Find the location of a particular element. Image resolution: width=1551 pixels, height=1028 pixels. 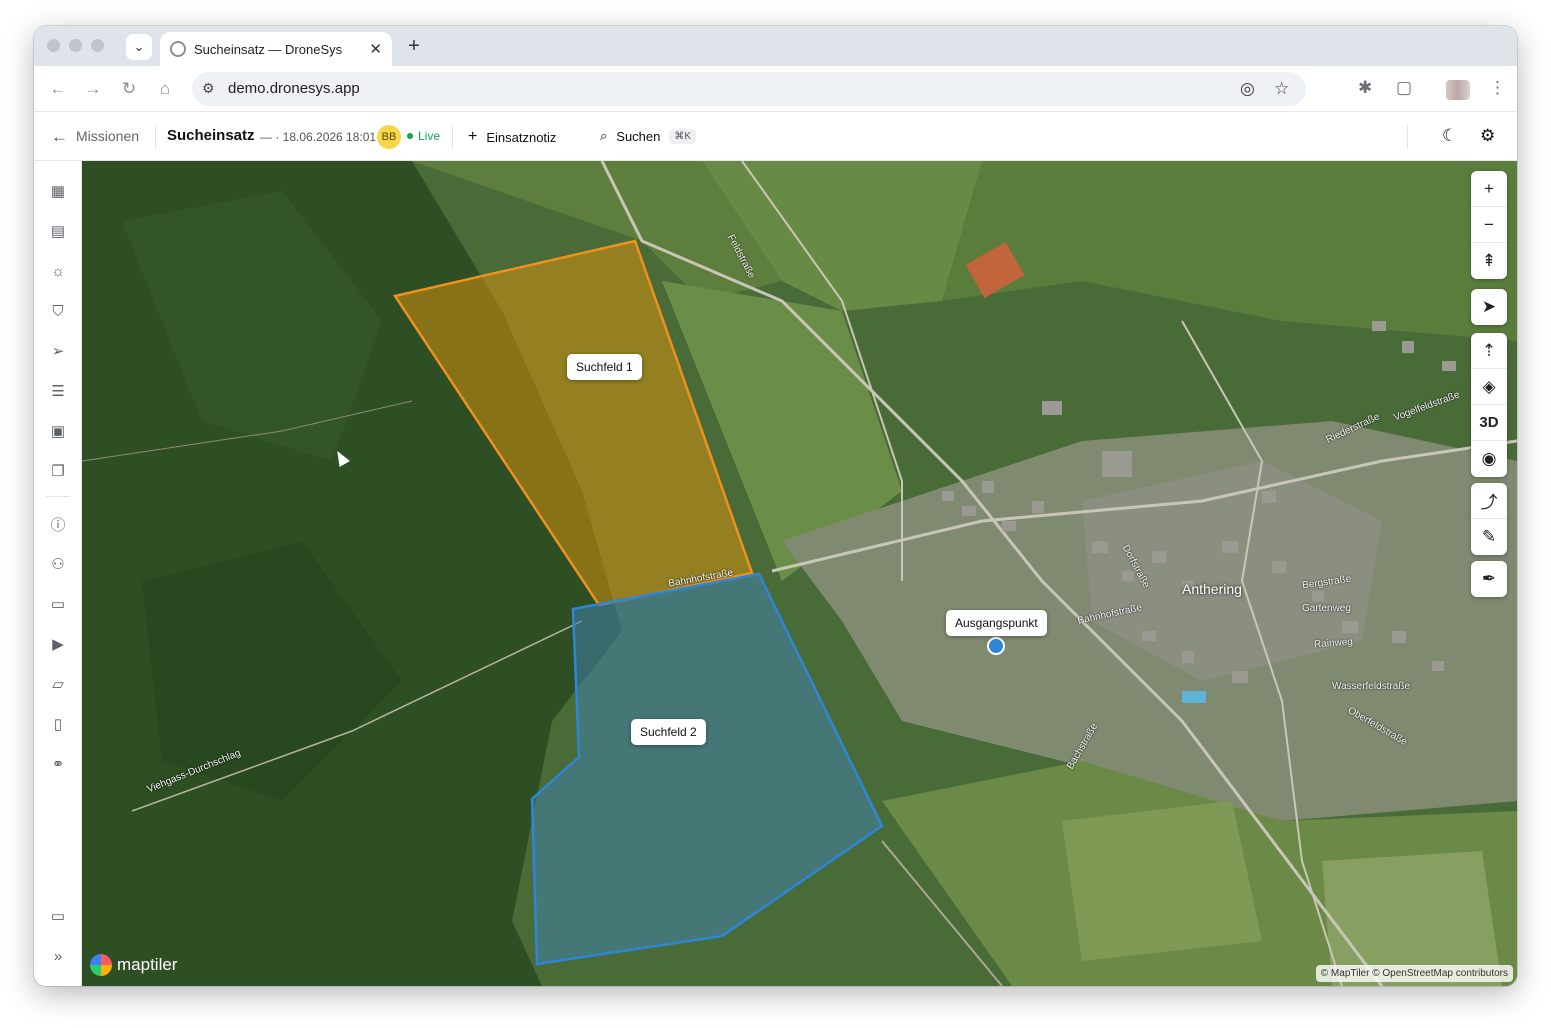

profile-avatar is located at coordinates (1458, 90).